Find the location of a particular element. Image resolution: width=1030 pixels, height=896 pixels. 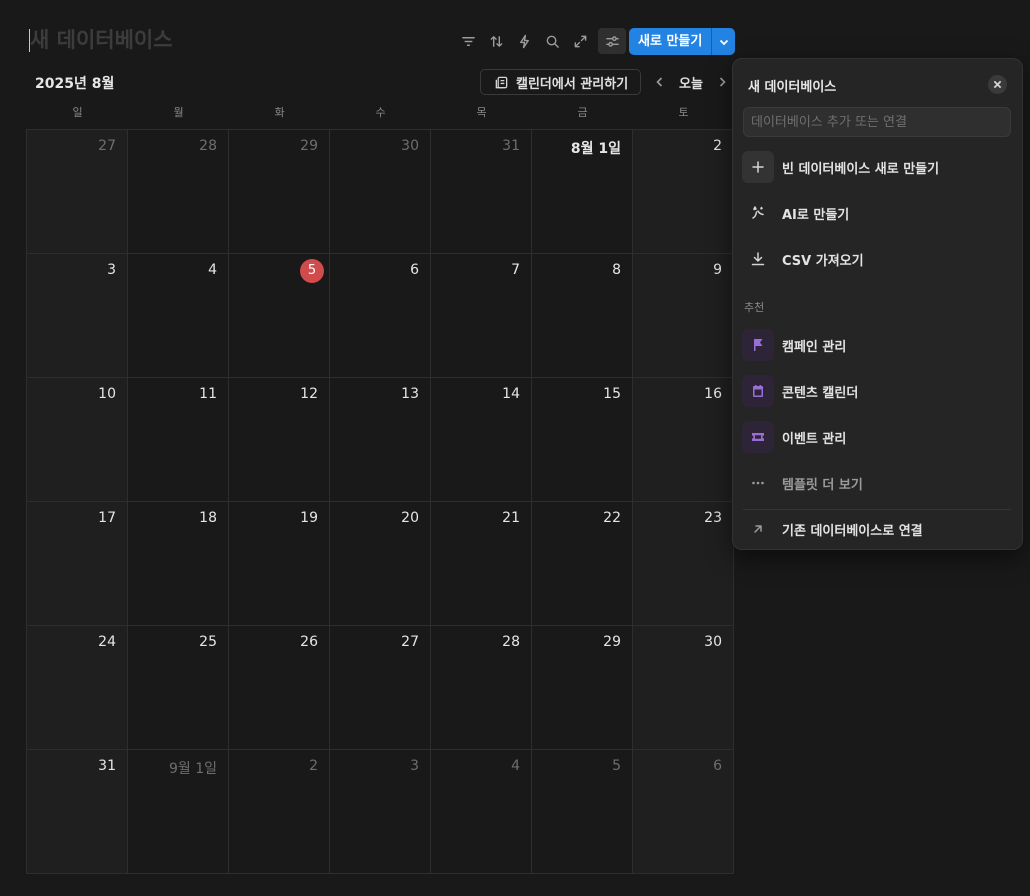

manage-in-calendar-button: 캘린더에서 관리하기 is located at coordinates (560, 82).